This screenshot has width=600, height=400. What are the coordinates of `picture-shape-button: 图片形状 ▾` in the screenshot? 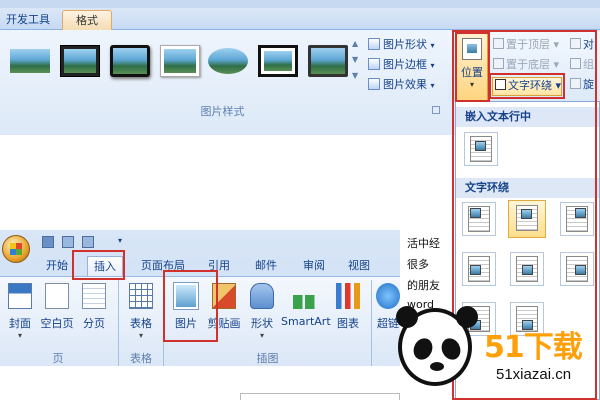 It's located at (401, 45).